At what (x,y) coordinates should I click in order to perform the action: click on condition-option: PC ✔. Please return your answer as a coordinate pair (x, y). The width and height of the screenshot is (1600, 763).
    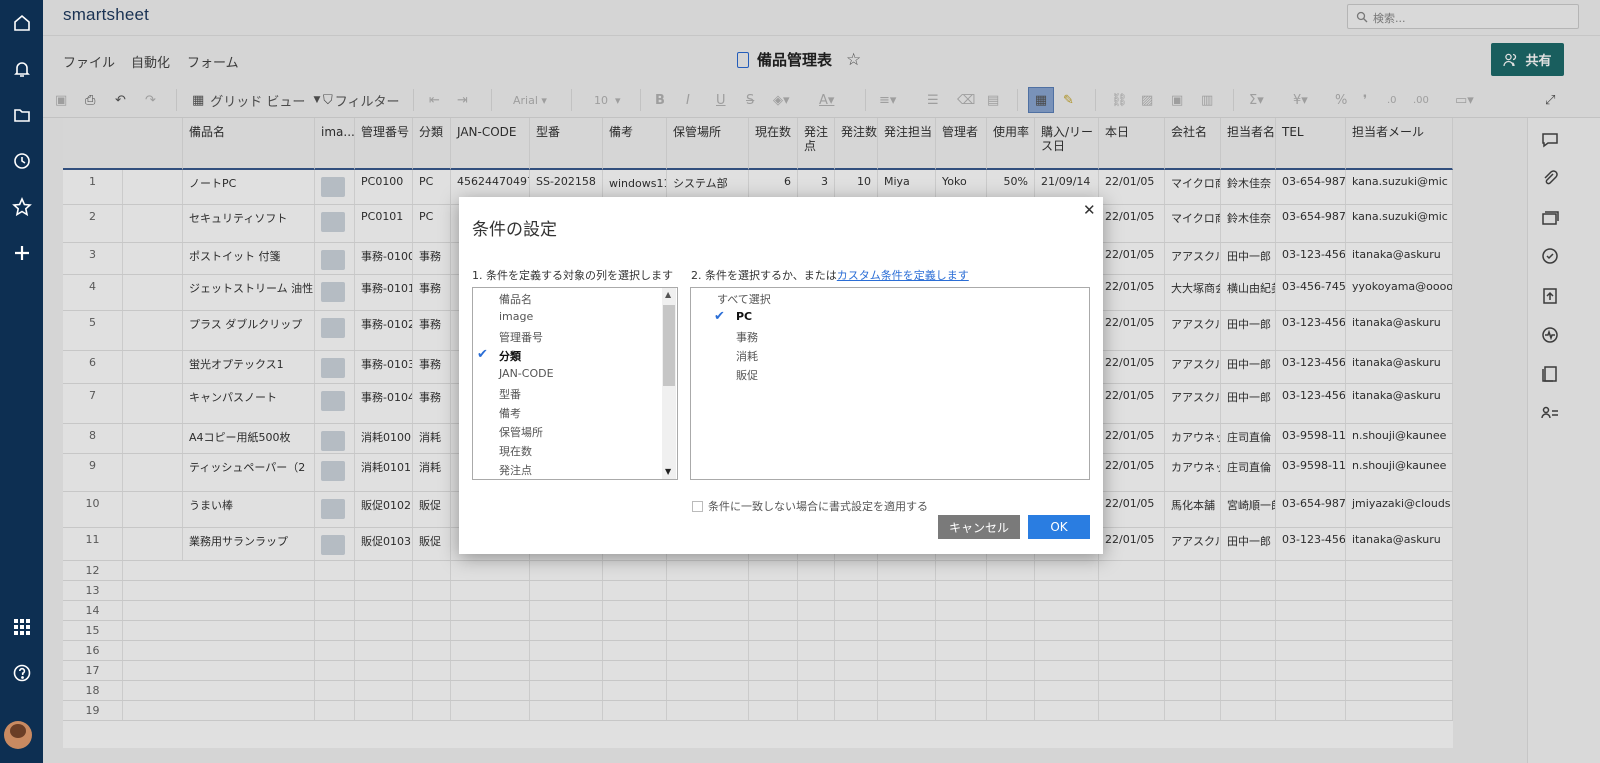
    Looking at the image, I should click on (733, 316).